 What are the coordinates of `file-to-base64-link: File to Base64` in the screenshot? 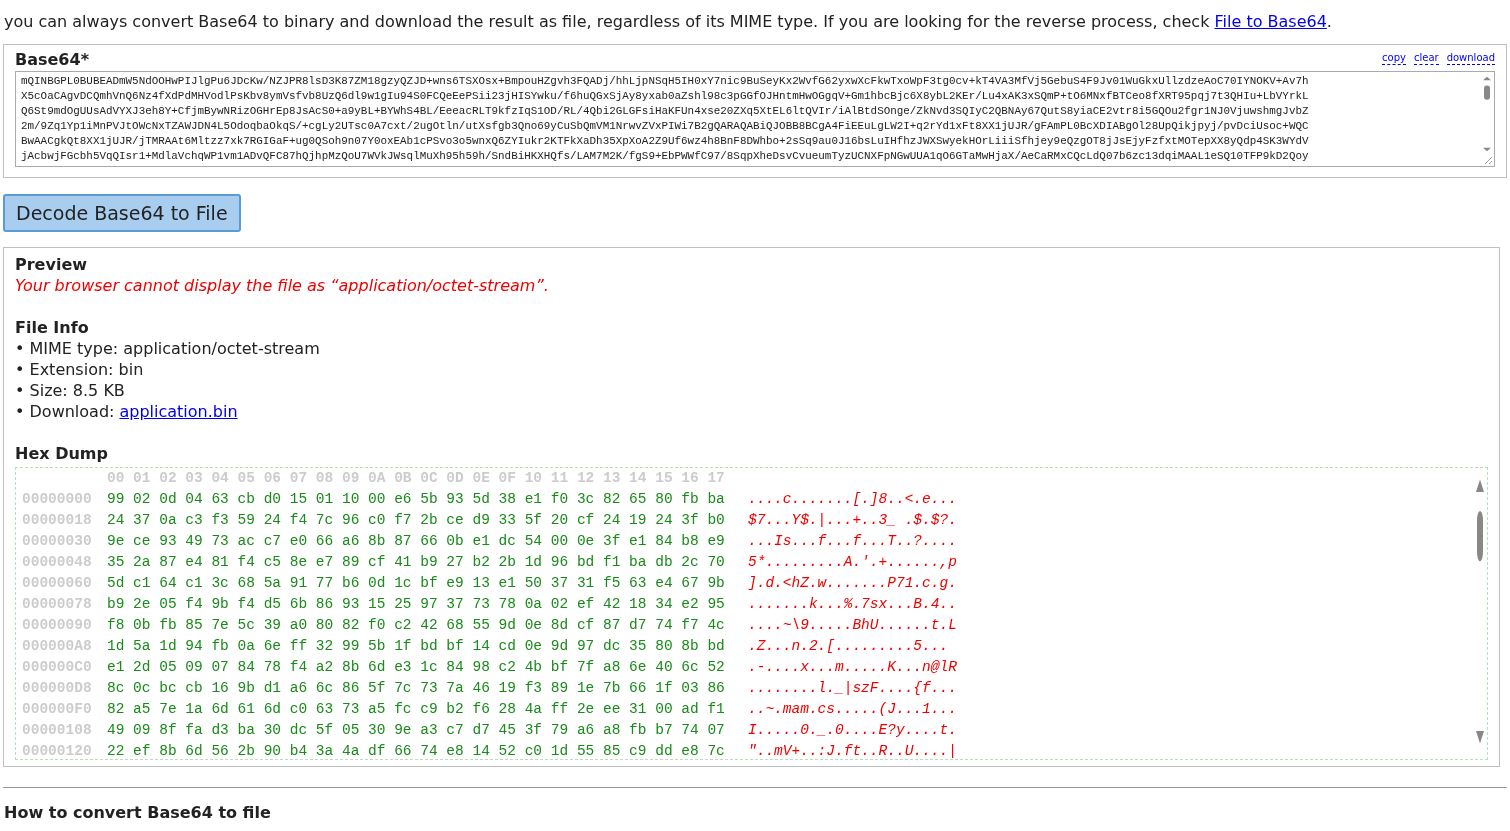 It's located at (1270, 21).